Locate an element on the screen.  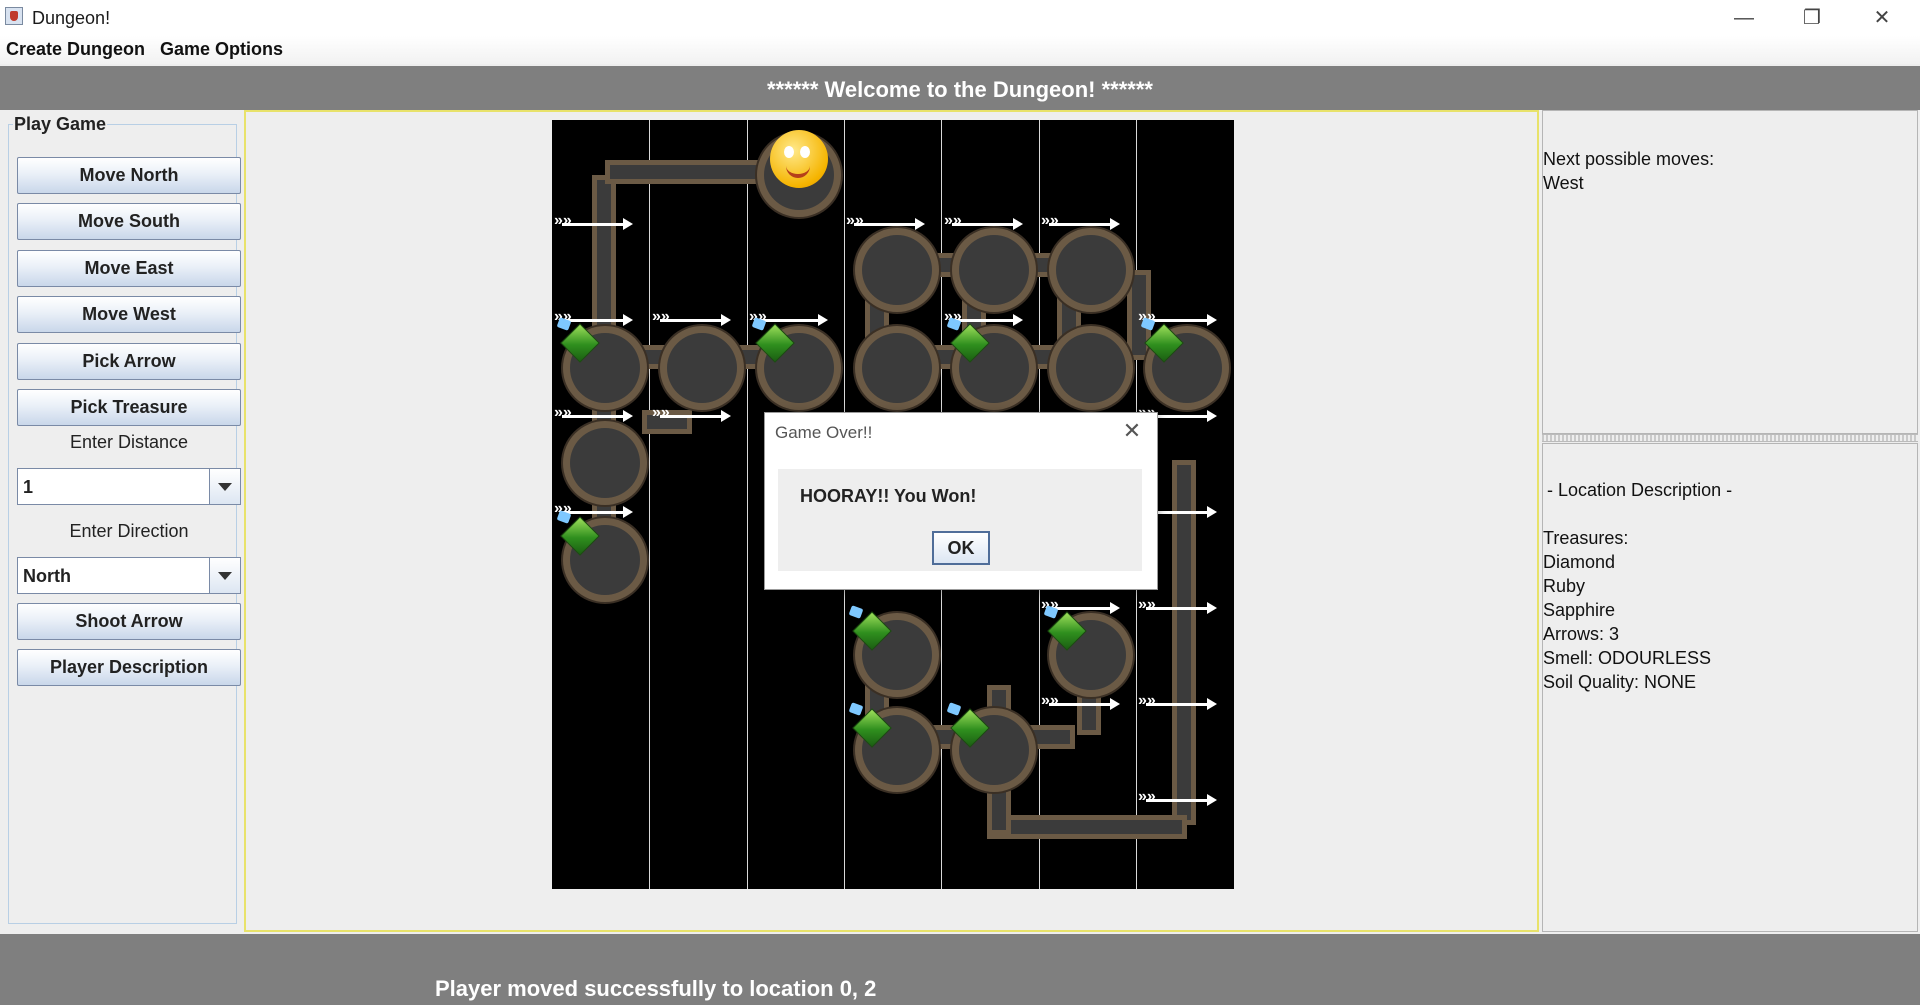
window-title: Dungeon! is located at coordinates (71, 18).